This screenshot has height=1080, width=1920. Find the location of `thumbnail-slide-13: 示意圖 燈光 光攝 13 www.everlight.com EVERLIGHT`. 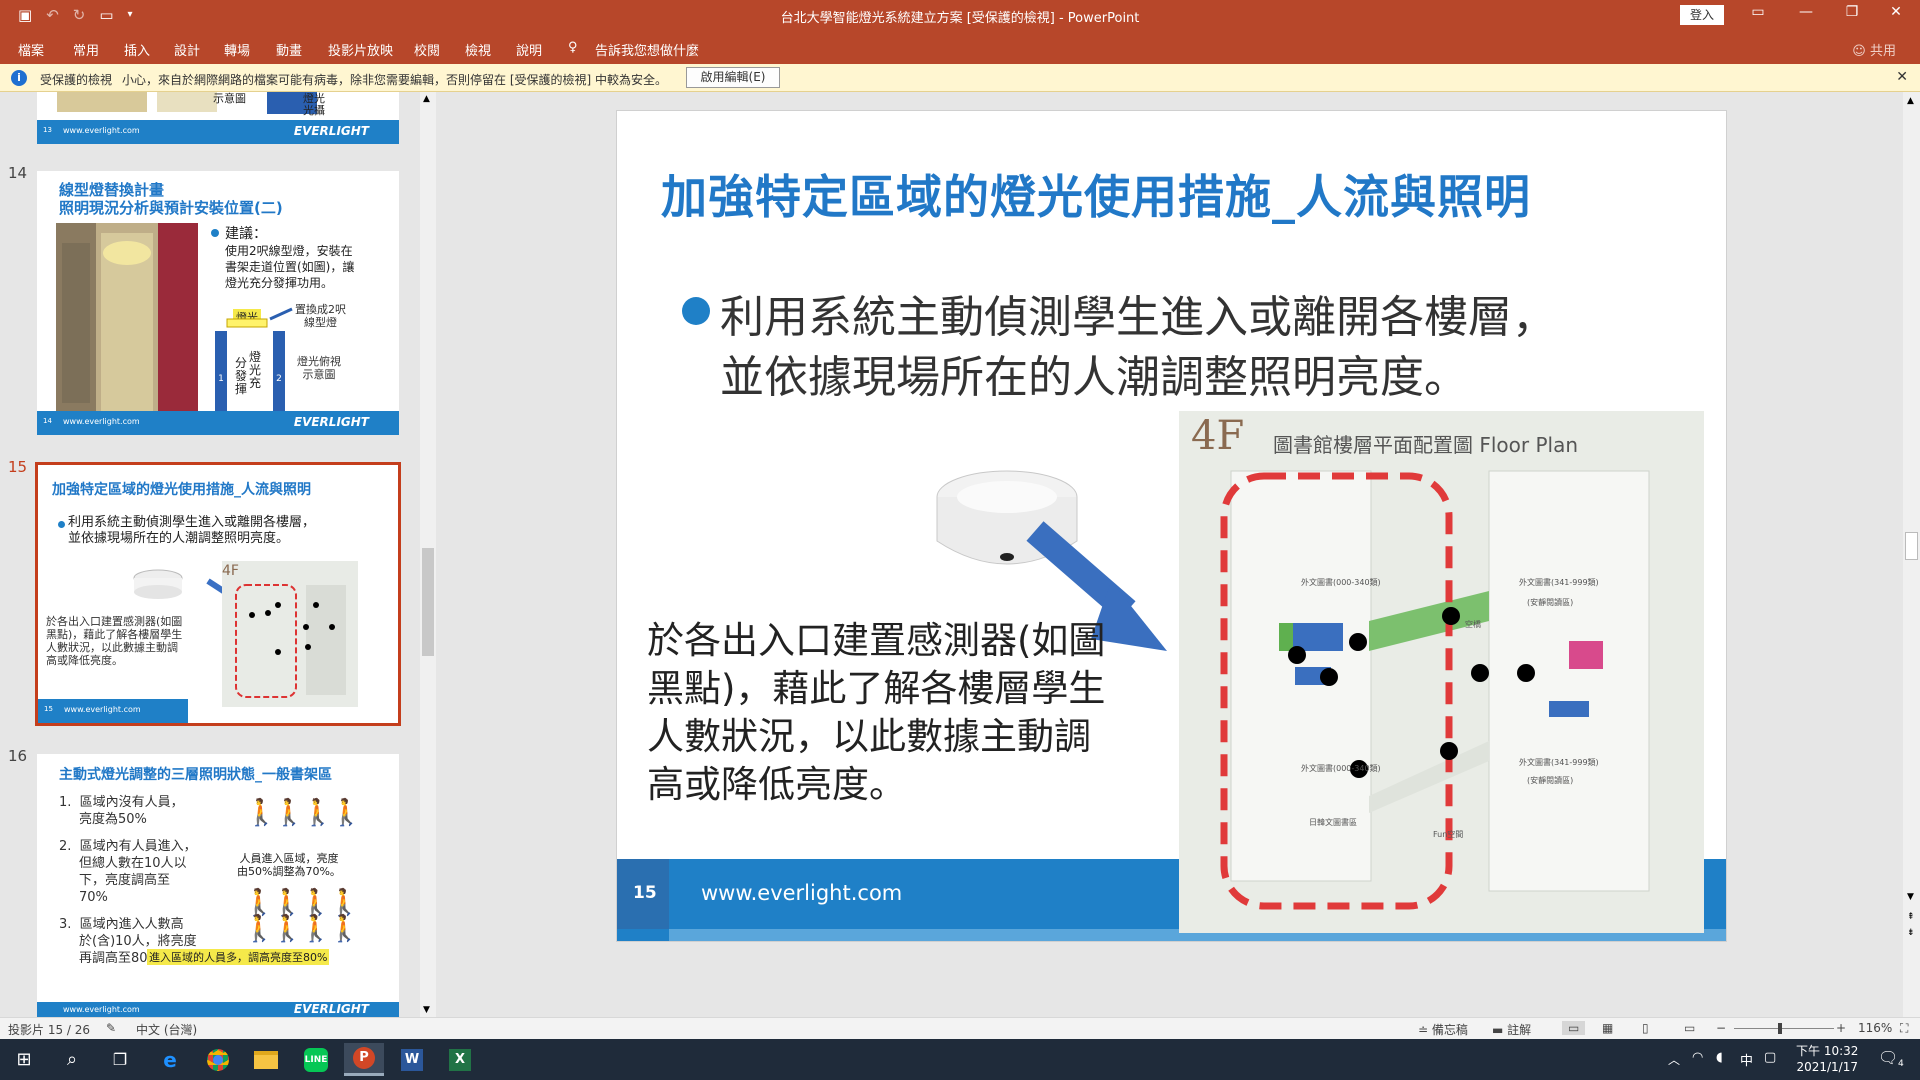

thumbnail-slide-13: 示意圖 燈光 光攝 13 www.everlight.com EVERLIGHT is located at coordinates (218, 118).